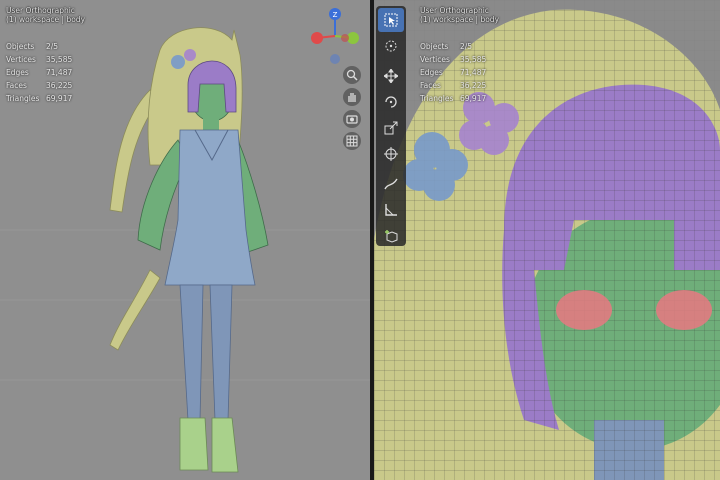  Describe the element at coordinates (391, 76) in the screenshot. I see `move-icon` at that location.